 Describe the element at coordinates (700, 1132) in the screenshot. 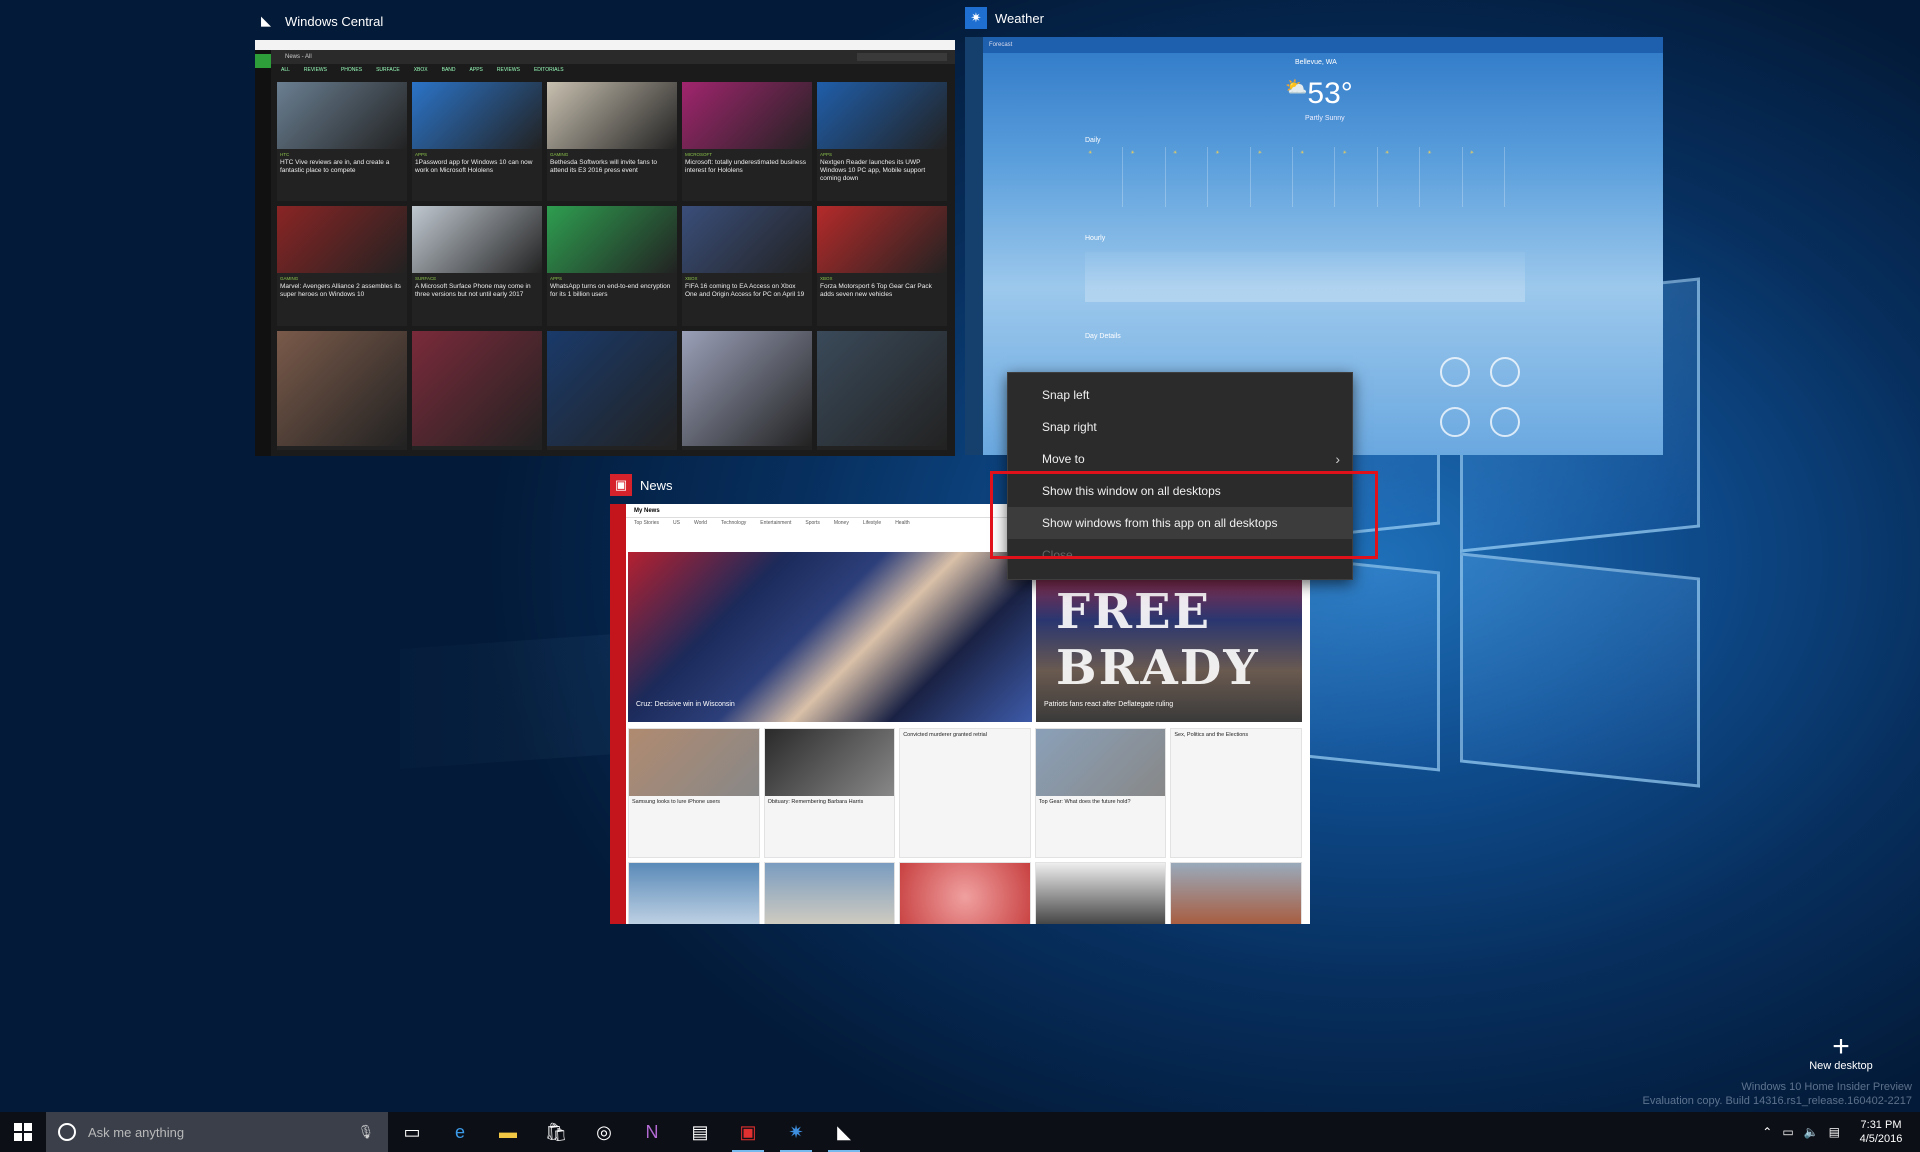

I see `sway-icon: ▤` at that location.